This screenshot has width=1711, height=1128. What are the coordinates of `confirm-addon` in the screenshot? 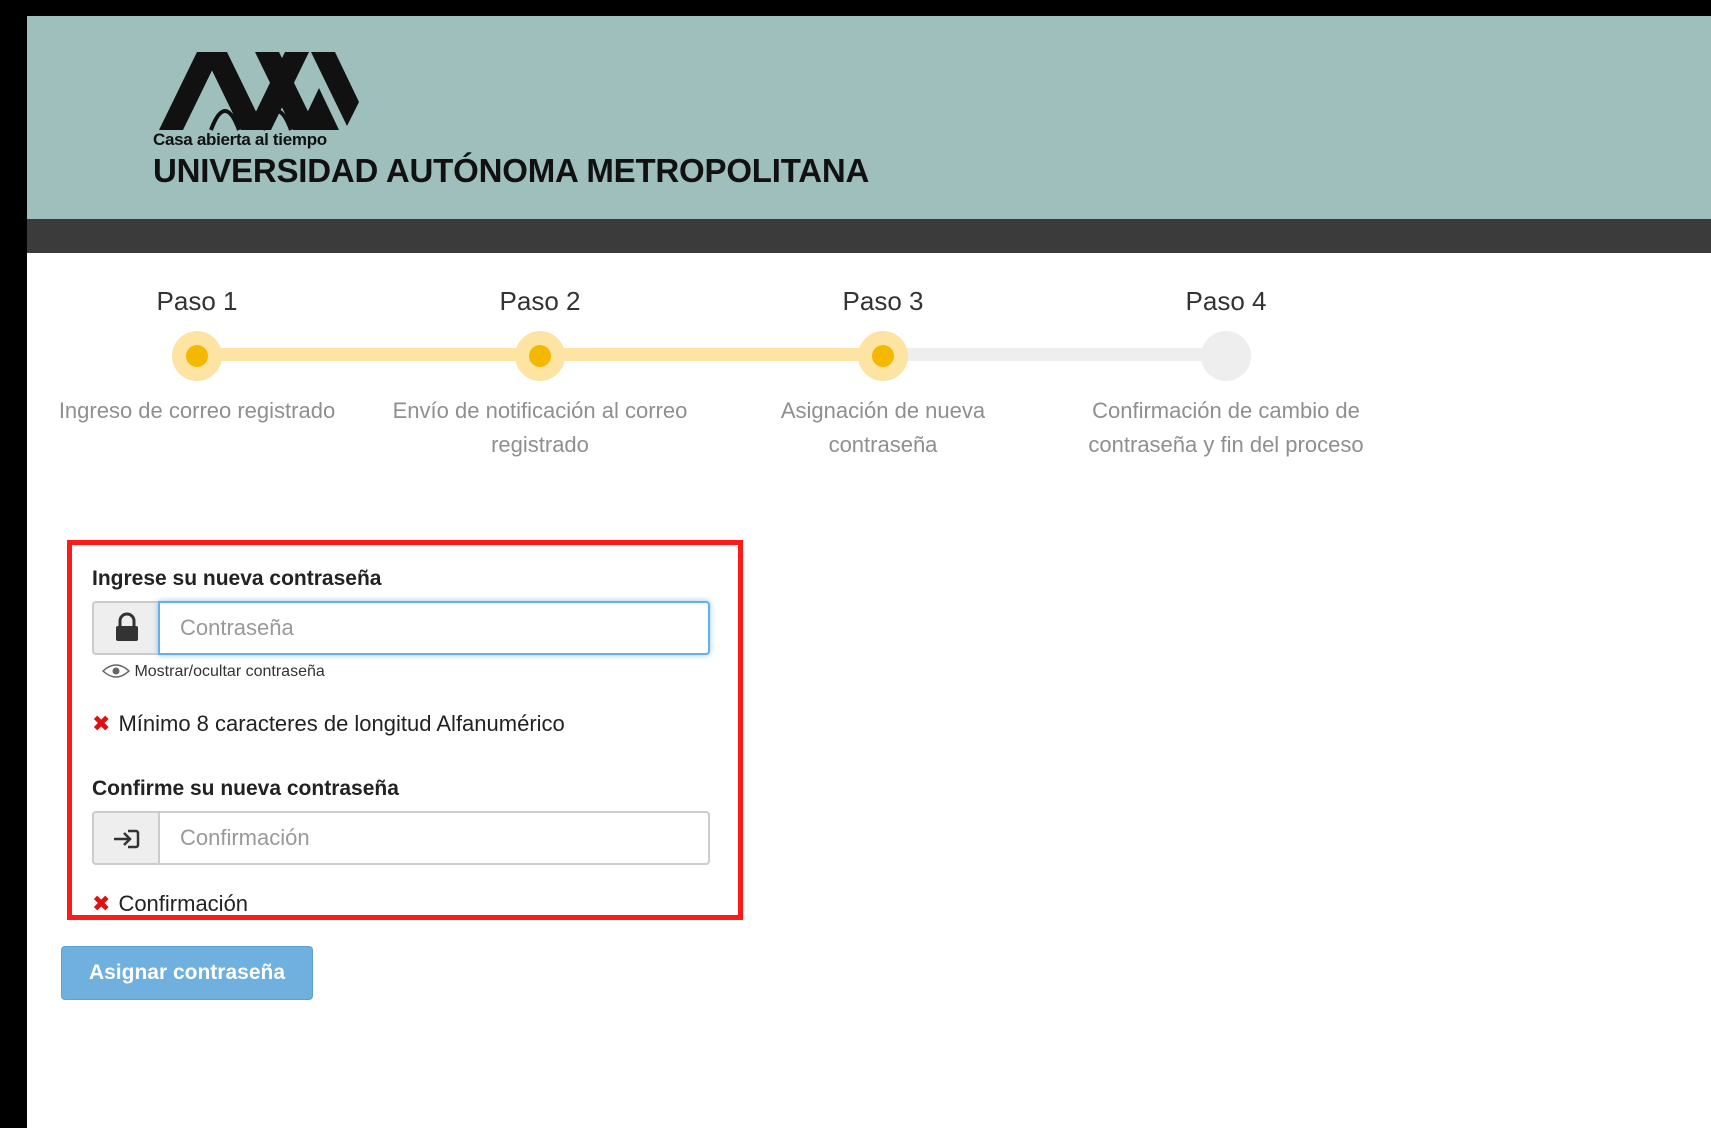 It's located at (125, 838).